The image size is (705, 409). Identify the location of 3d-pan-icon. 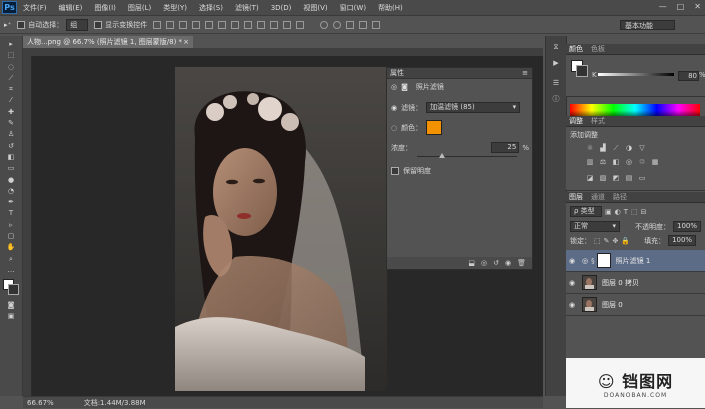
(350, 24).